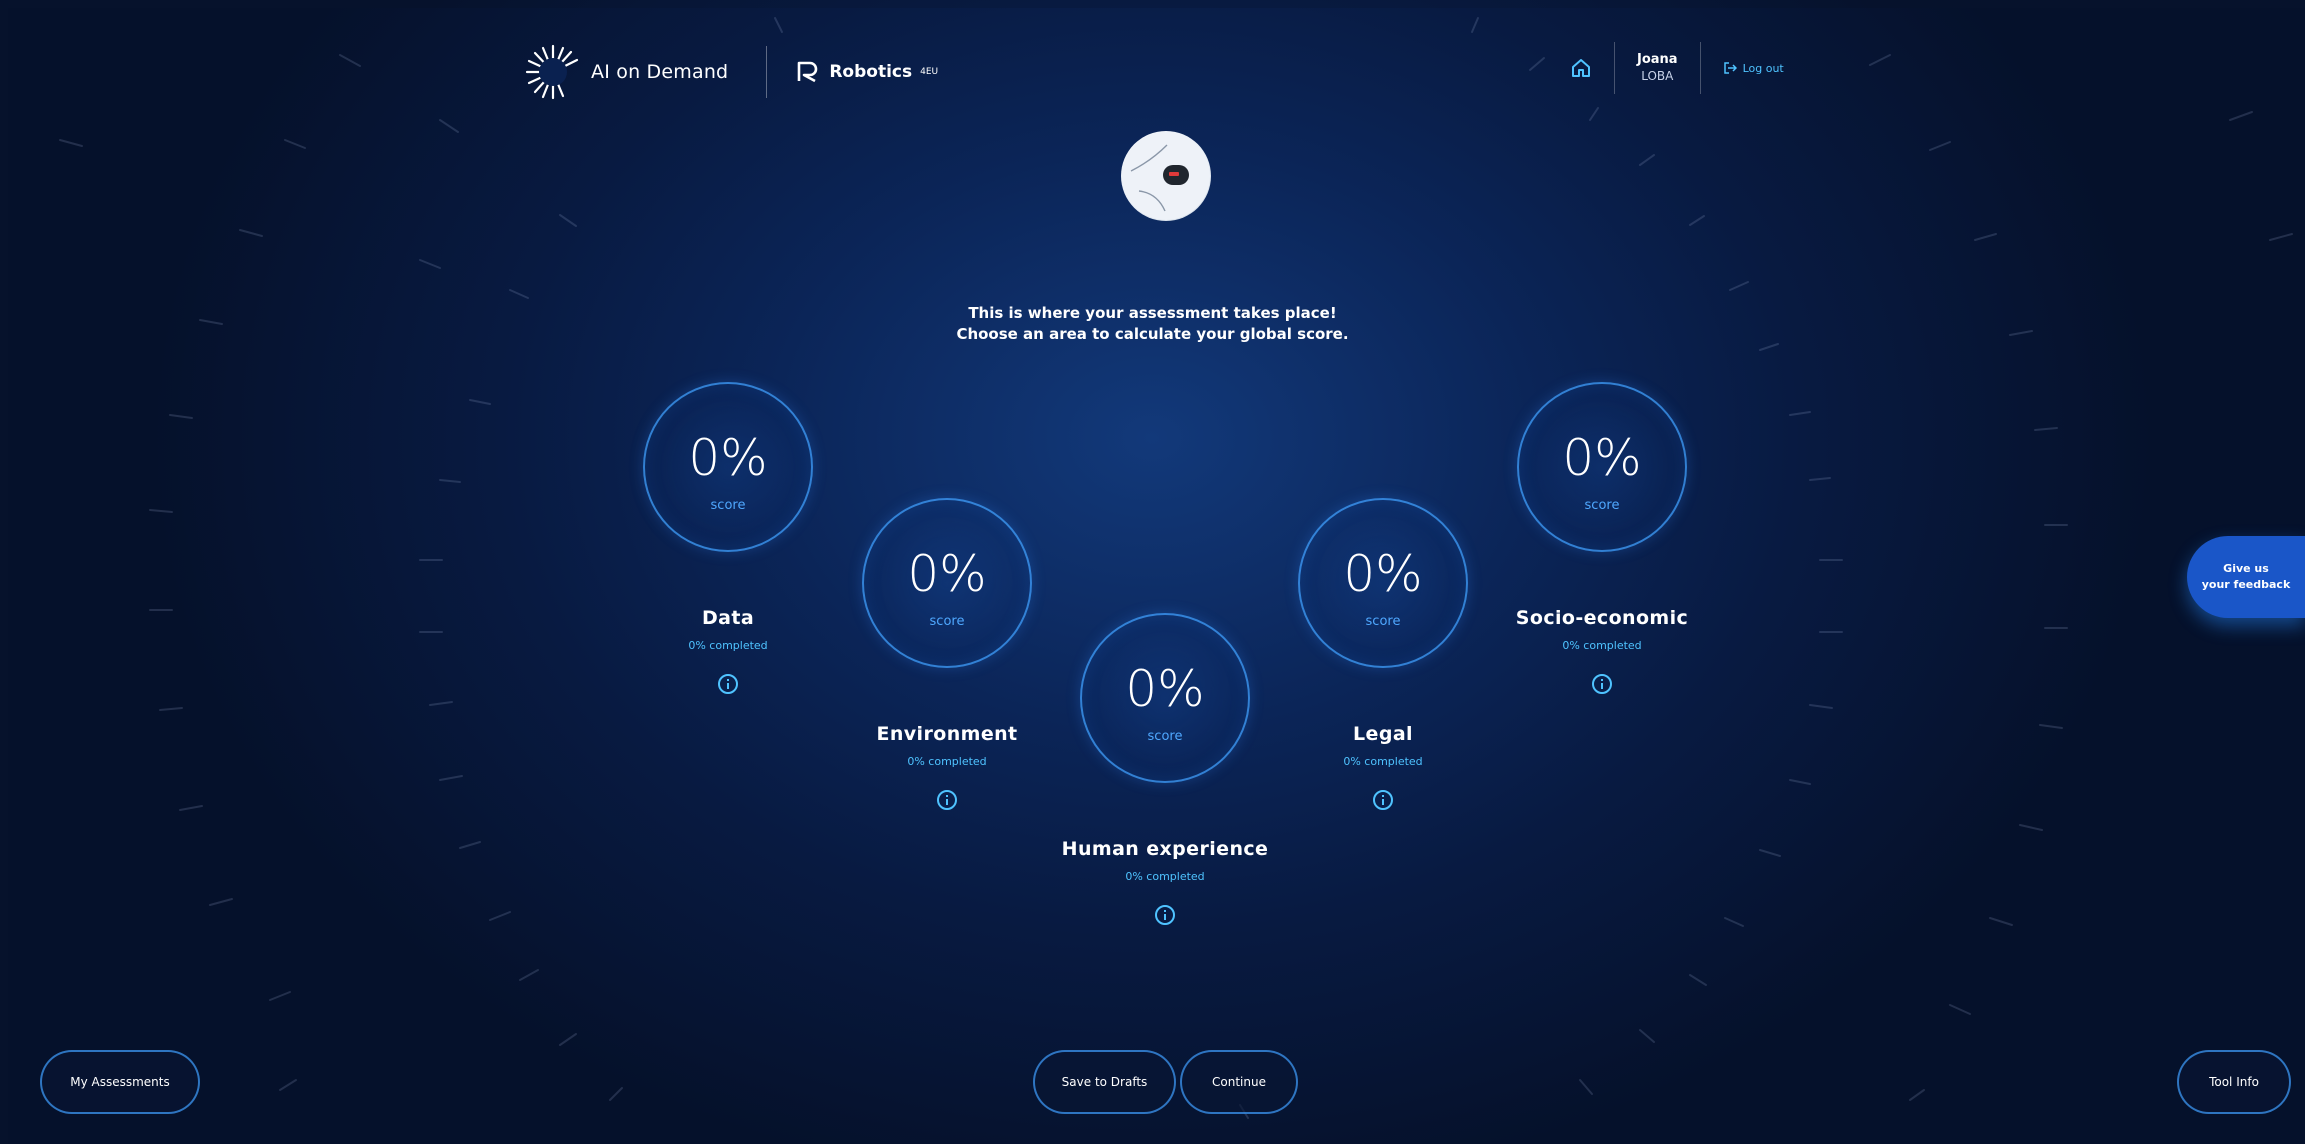 This screenshot has width=2305, height=1144. What do you see at coordinates (1581, 68) in the screenshot?
I see `home-icon` at bounding box center [1581, 68].